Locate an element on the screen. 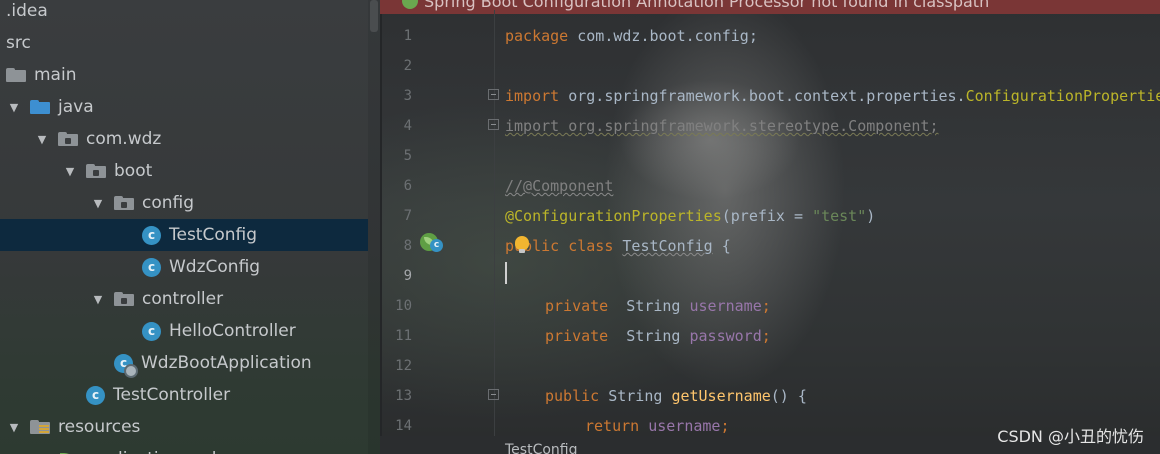 The image size is (1160, 454). brace: { is located at coordinates (721, 246).